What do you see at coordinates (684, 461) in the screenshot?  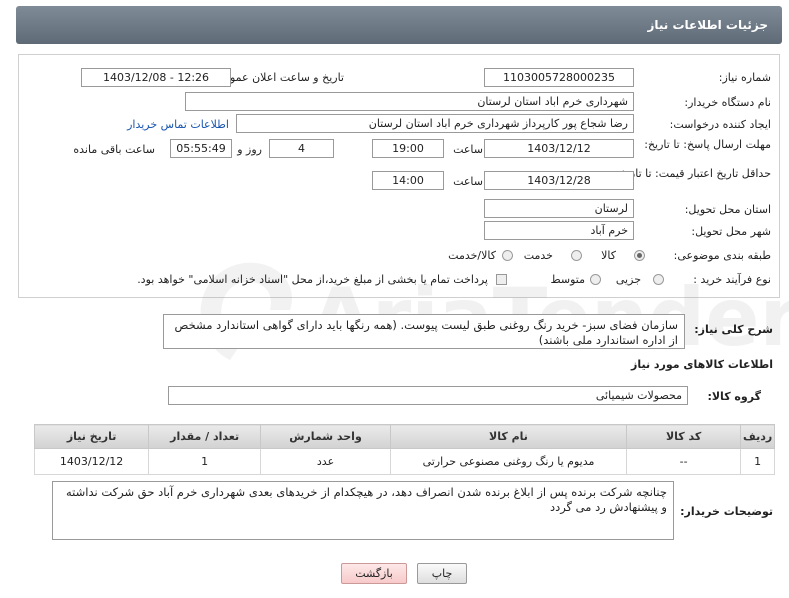 I see `goods-code: --` at bounding box center [684, 461].